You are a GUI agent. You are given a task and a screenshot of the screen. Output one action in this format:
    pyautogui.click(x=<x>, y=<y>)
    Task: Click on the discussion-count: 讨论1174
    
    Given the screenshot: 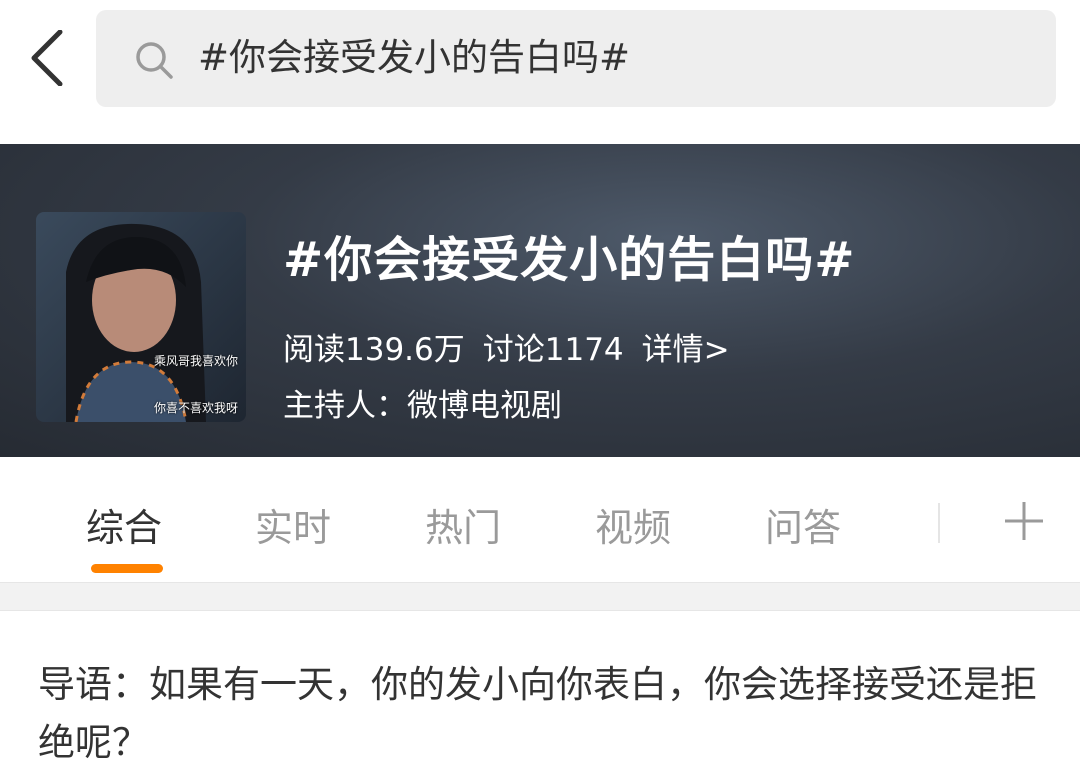 What is the action you would take?
    pyautogui.click(x=553, y=350)
    